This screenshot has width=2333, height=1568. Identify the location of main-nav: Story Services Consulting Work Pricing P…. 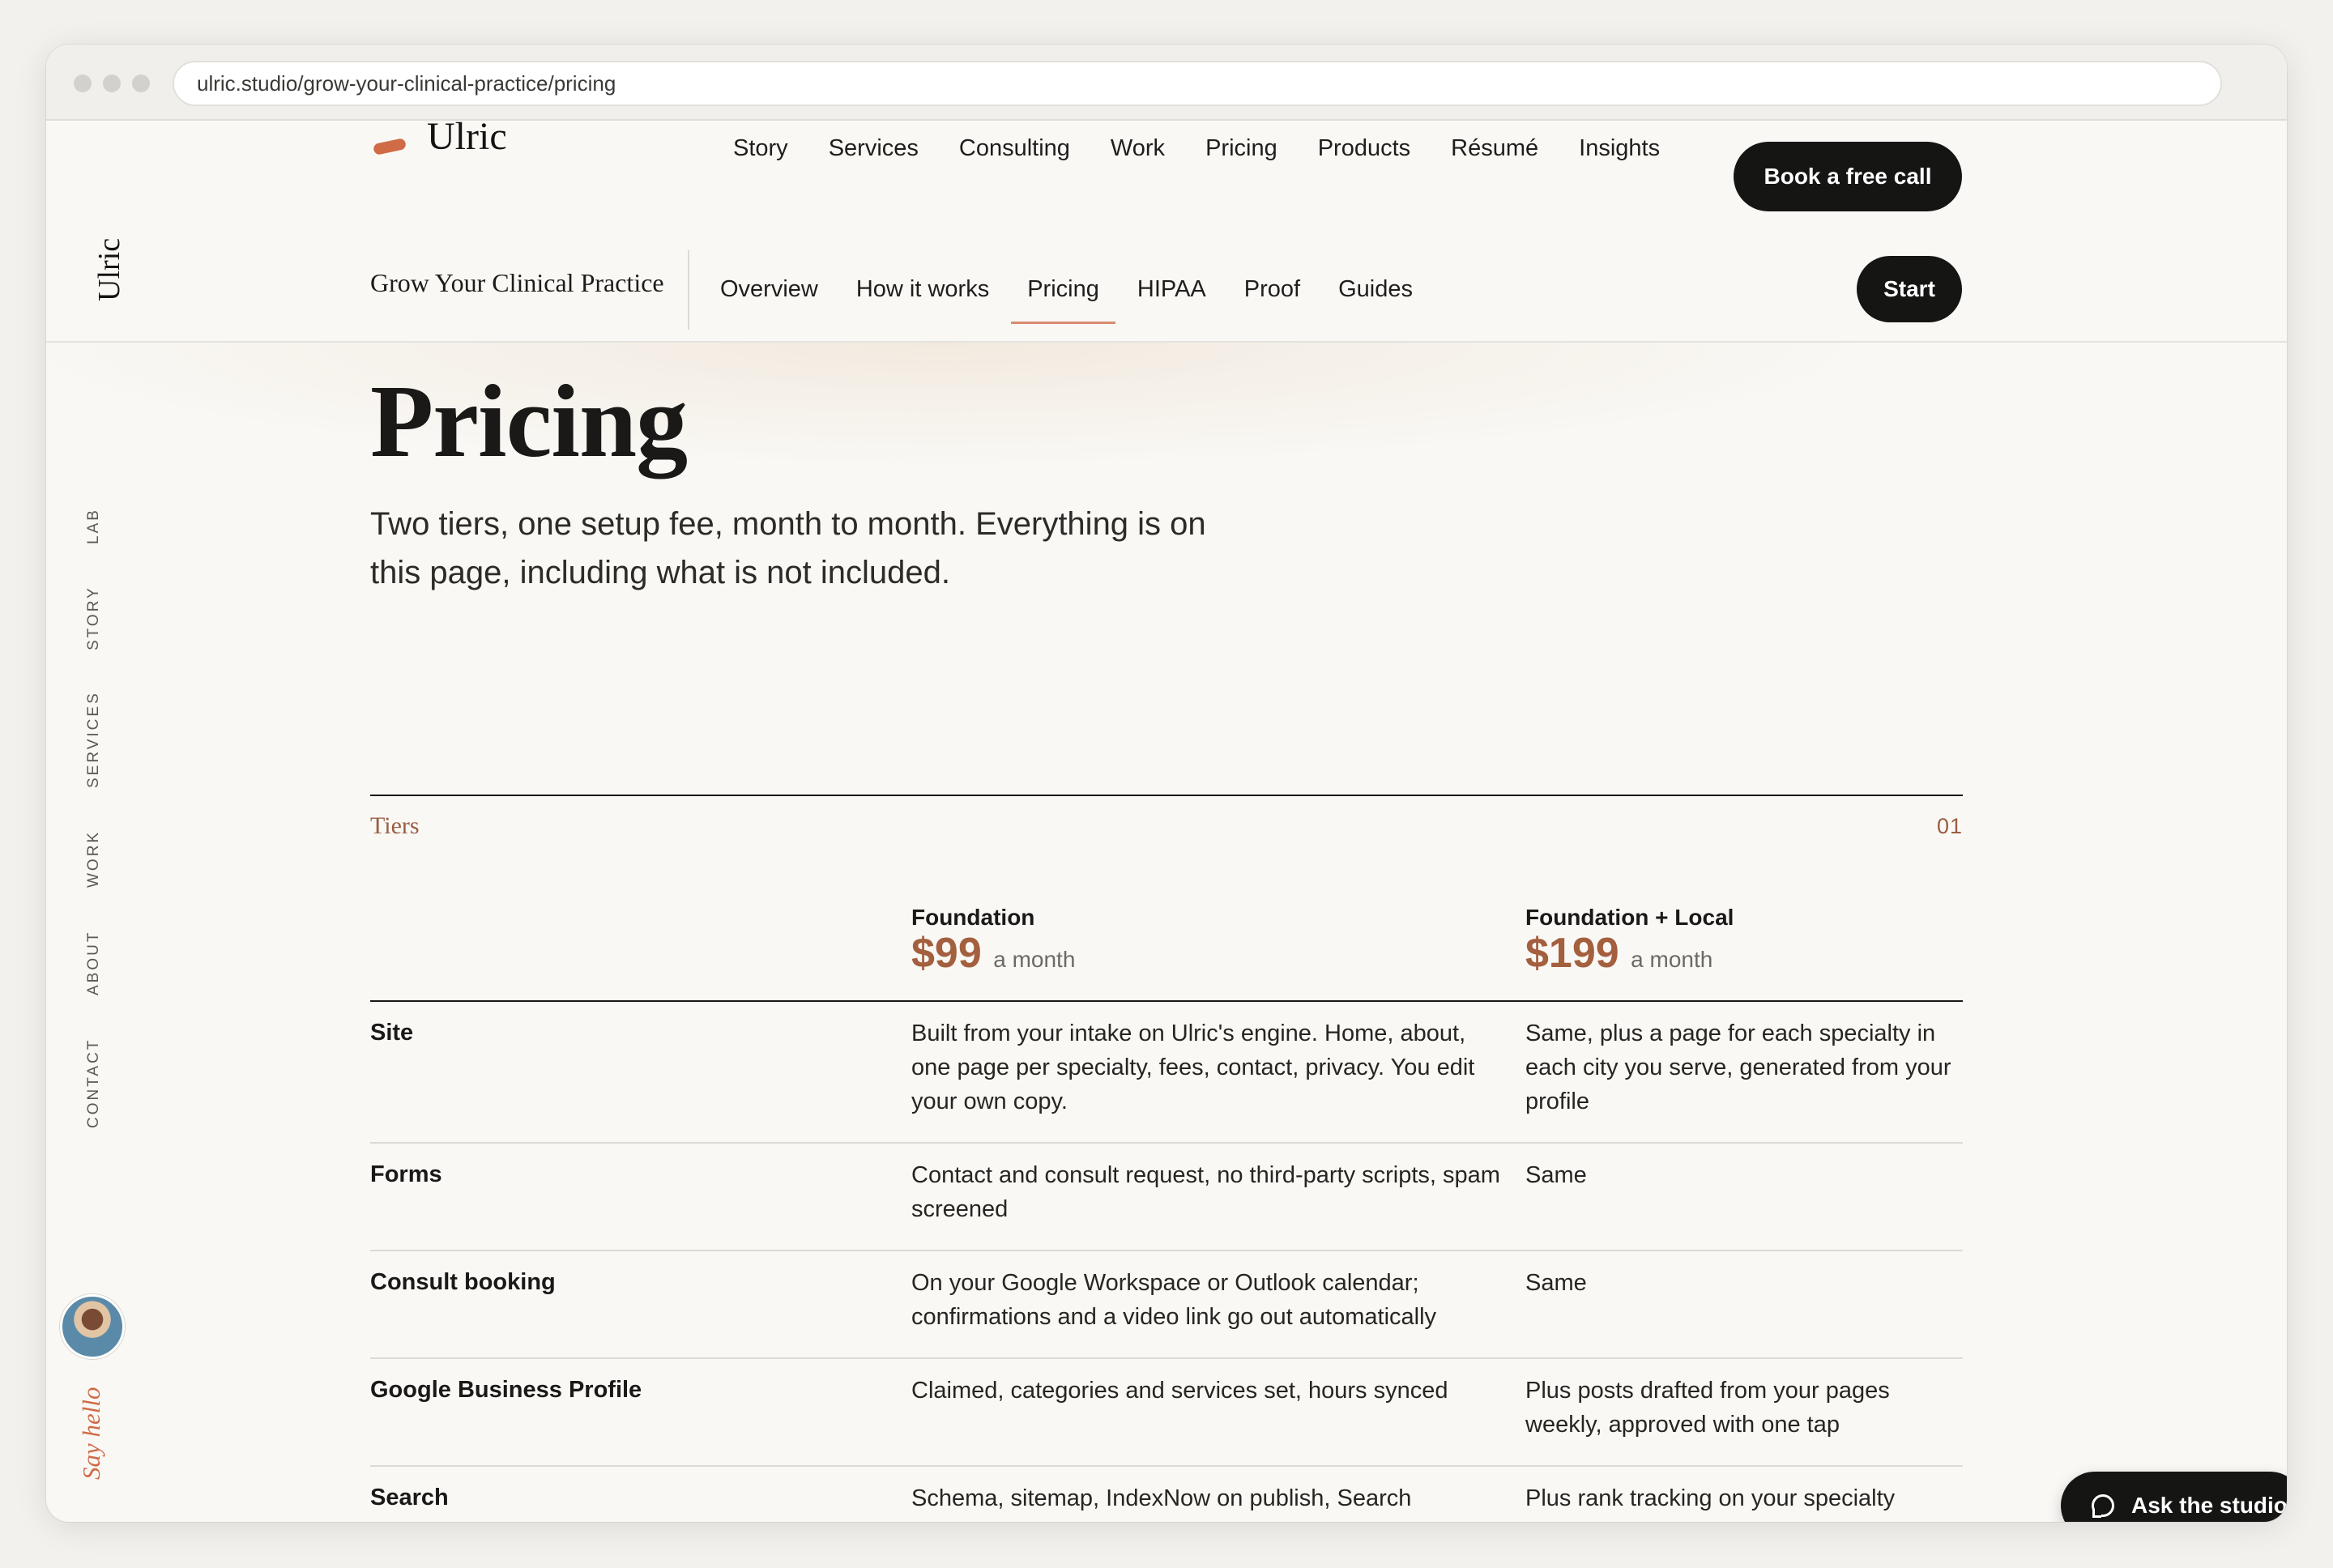
(1216, 148).